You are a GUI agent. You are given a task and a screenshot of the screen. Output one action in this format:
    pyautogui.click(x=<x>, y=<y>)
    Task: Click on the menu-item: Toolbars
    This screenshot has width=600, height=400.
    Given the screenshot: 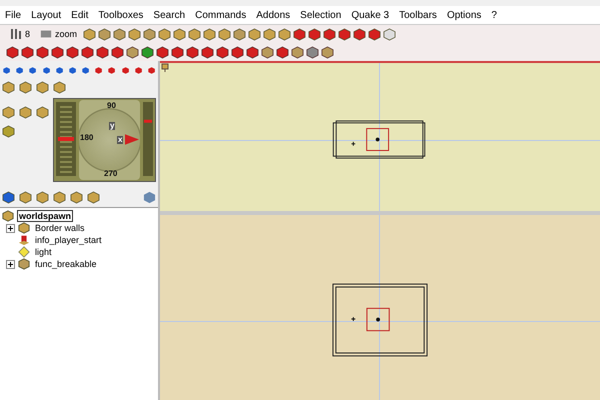 What is the action you would take?
    pyautogui.click(x=418, y=15)
    